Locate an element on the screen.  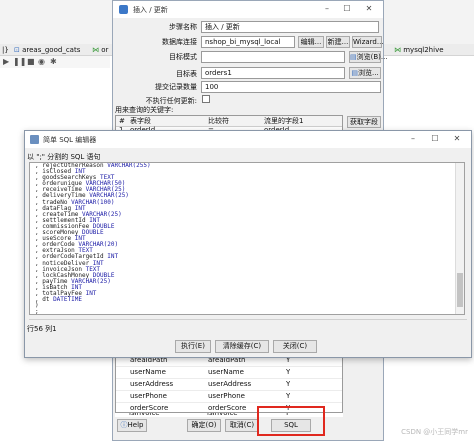
col-header-stream-field1: 流里的字段1 is located at coordinates (284, 121).